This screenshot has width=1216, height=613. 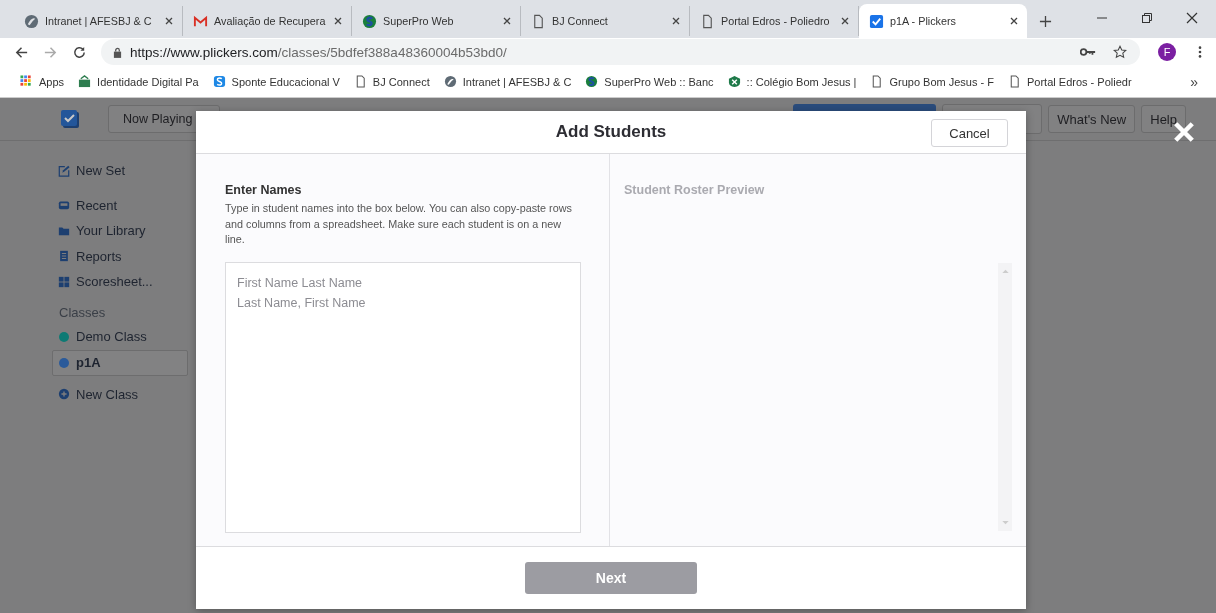 I want to click on tray-icon, so click(x=64, y=205).